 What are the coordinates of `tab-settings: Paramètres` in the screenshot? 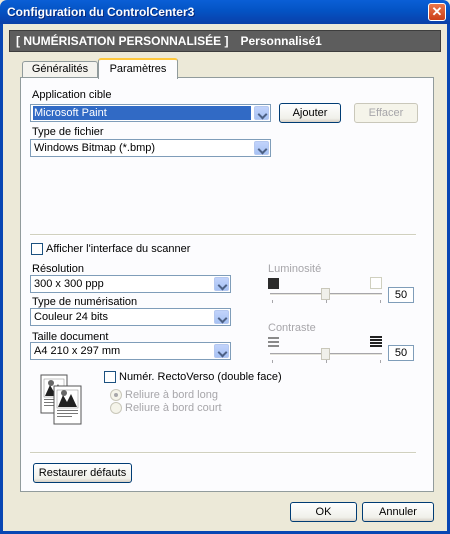 It's located at (138, 68).